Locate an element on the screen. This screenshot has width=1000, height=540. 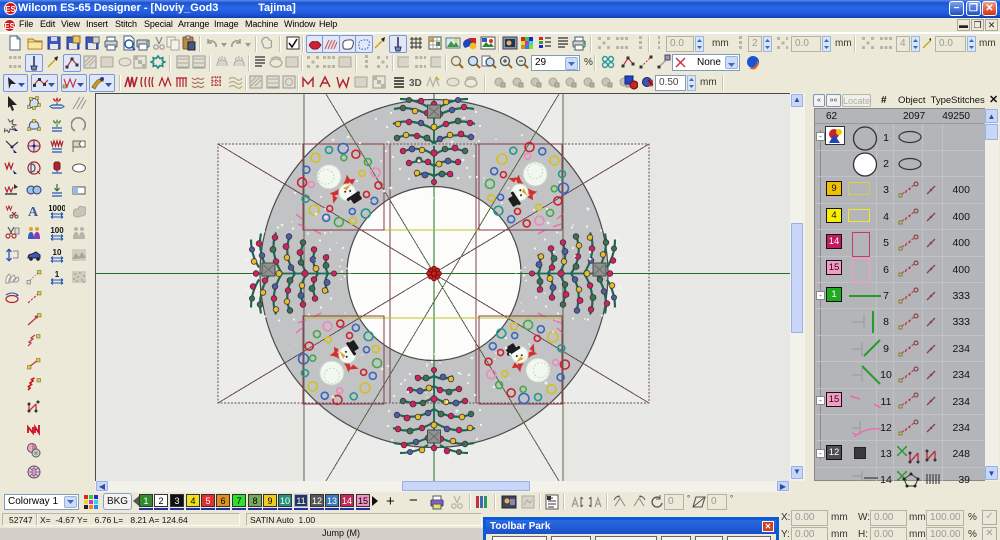
svg-text: A is located at coordinates (33, 212).